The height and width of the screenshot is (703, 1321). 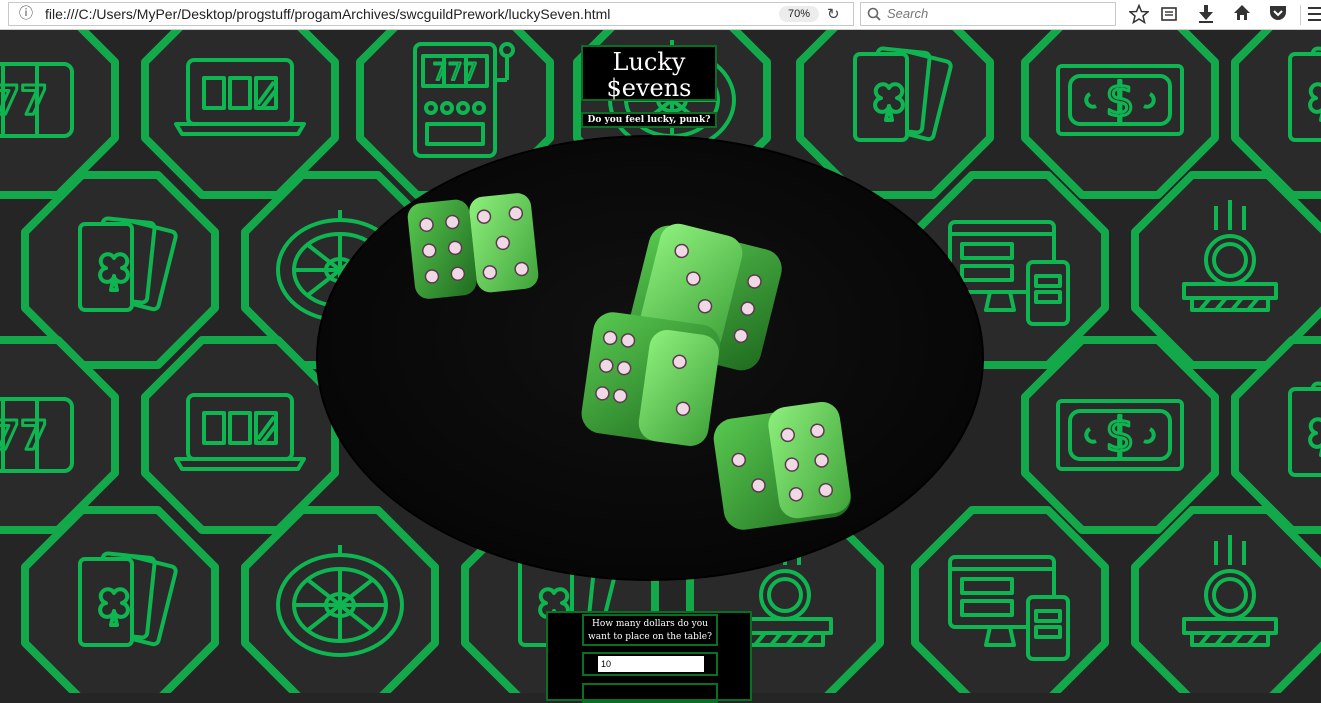 What do you see at coordinates (649, 88) in the screenshot?
I see `title-line-2: $evens` at bounding box center [649, 88].